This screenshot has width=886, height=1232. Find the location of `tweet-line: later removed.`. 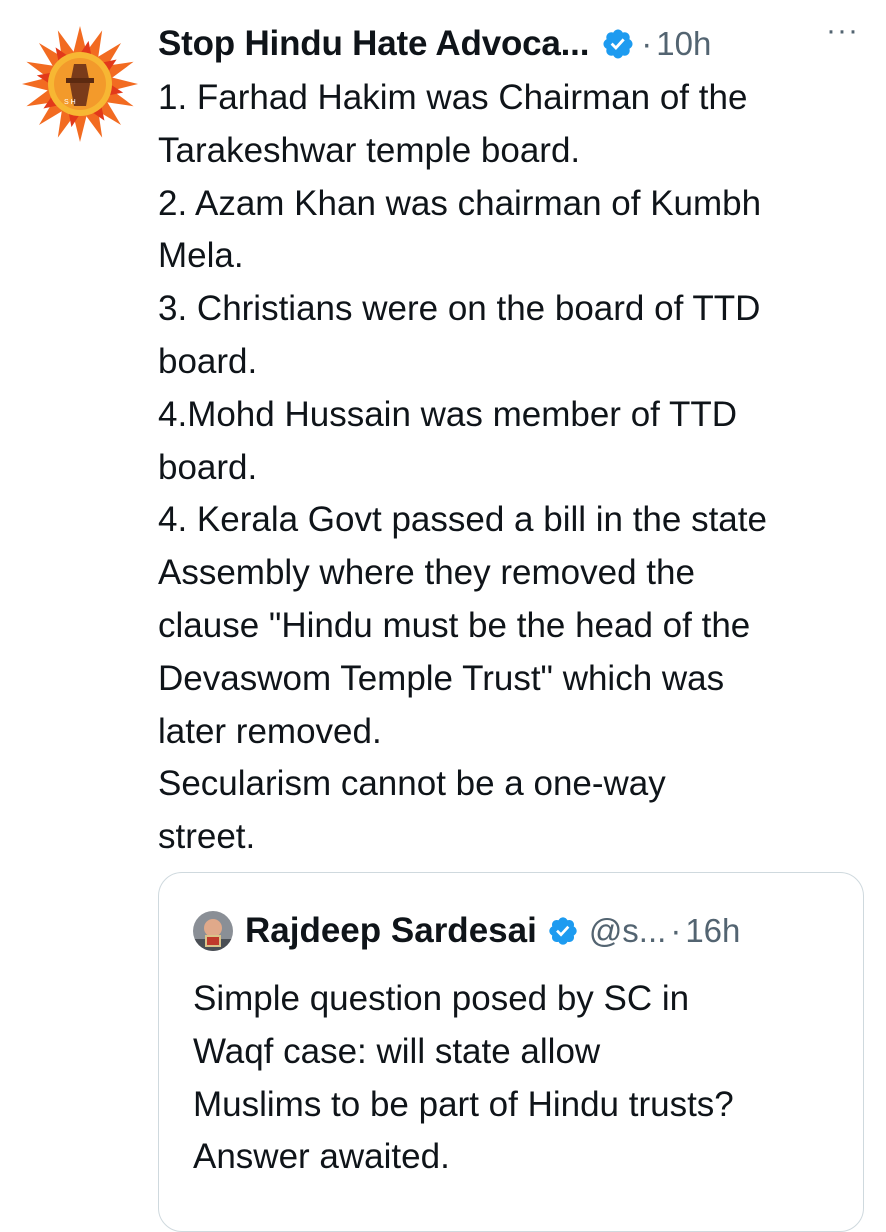

tweet-line: later removed. is located at coordinates (270, 731).